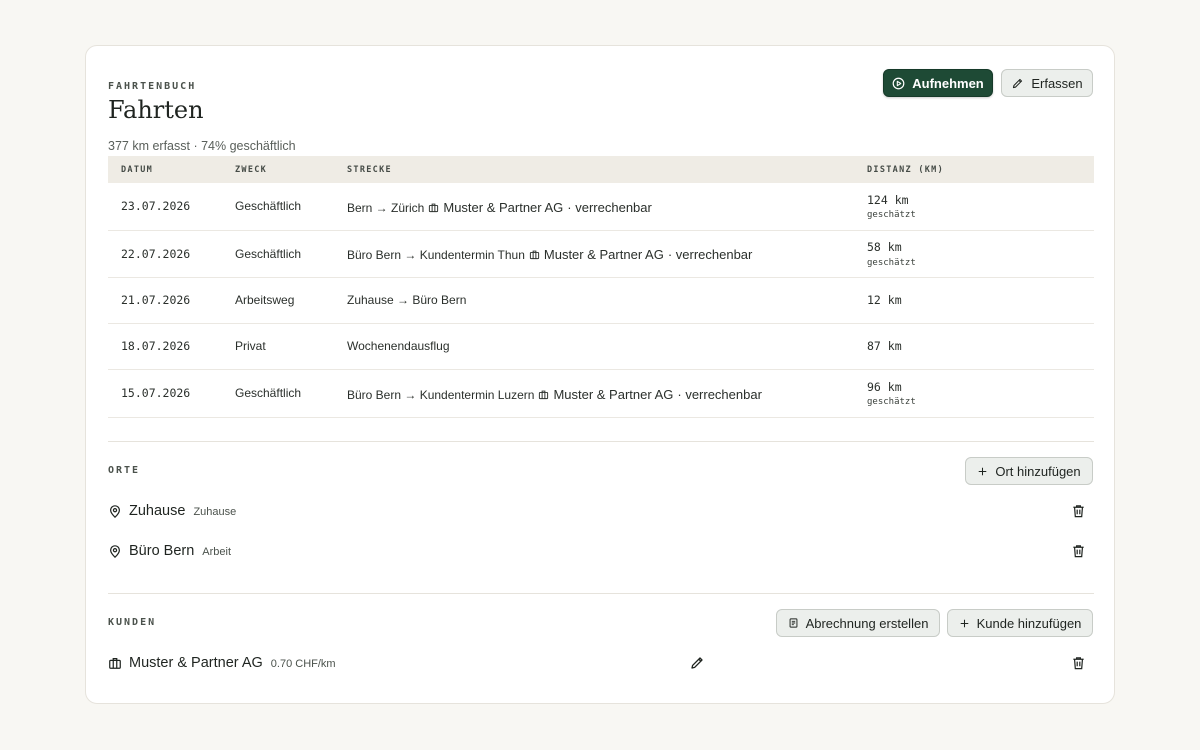  I want to click on place-item: Büro Bern Arbeit, so click(180, 551).